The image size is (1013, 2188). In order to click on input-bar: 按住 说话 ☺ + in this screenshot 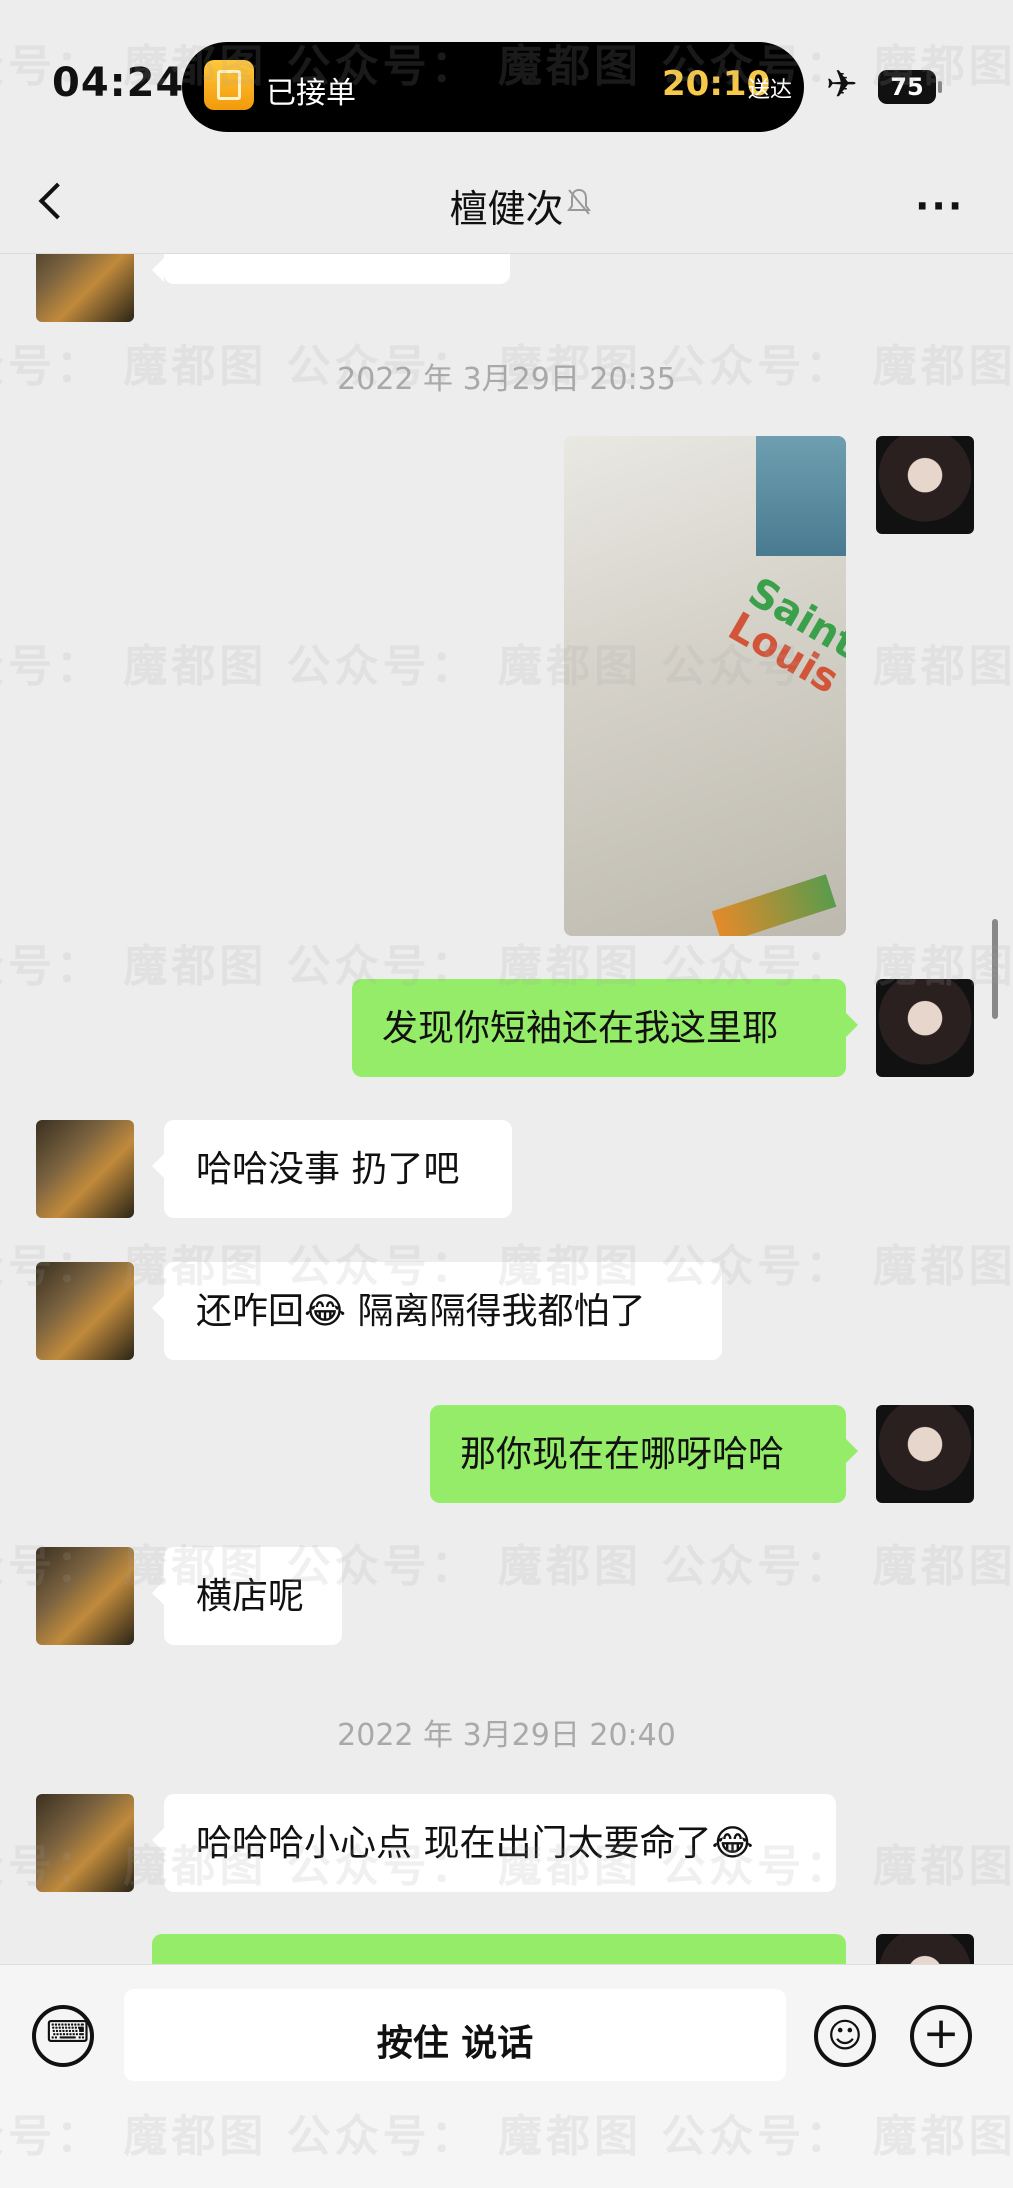, I will do `click(506, 2076)`.